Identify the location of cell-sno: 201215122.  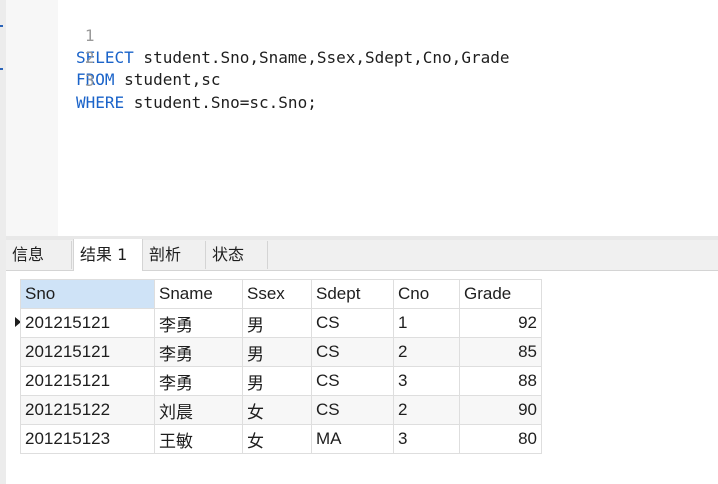
(87, 410).